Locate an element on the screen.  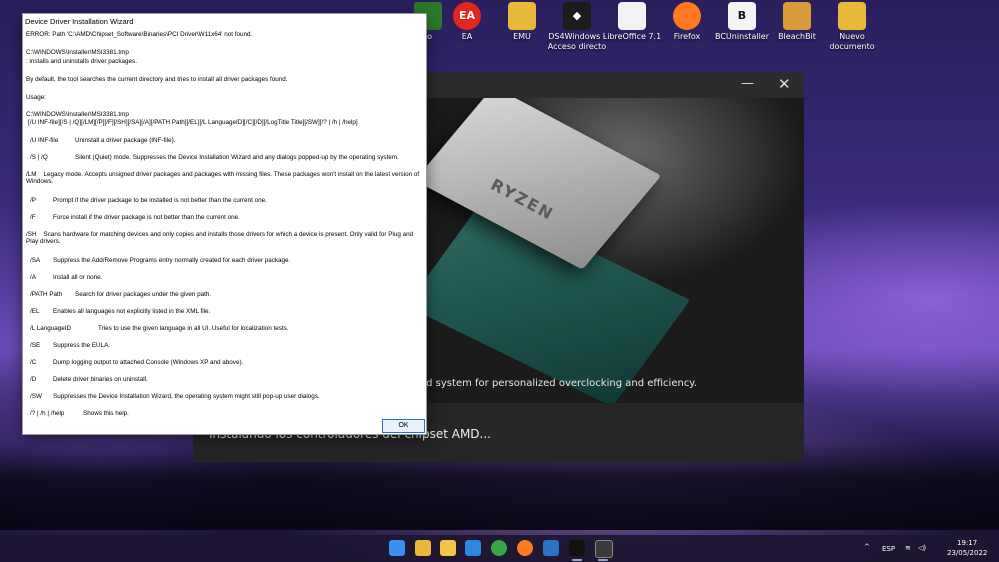
start-icon is located at coordinates (397, 548).